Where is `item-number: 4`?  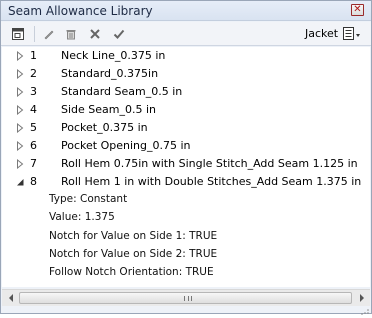 item-number: 4 is located at coordinates (33, 109).